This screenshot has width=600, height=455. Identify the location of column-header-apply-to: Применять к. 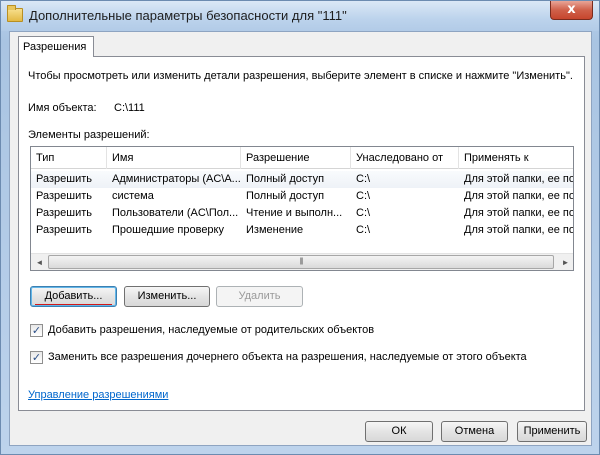
(516, 158).